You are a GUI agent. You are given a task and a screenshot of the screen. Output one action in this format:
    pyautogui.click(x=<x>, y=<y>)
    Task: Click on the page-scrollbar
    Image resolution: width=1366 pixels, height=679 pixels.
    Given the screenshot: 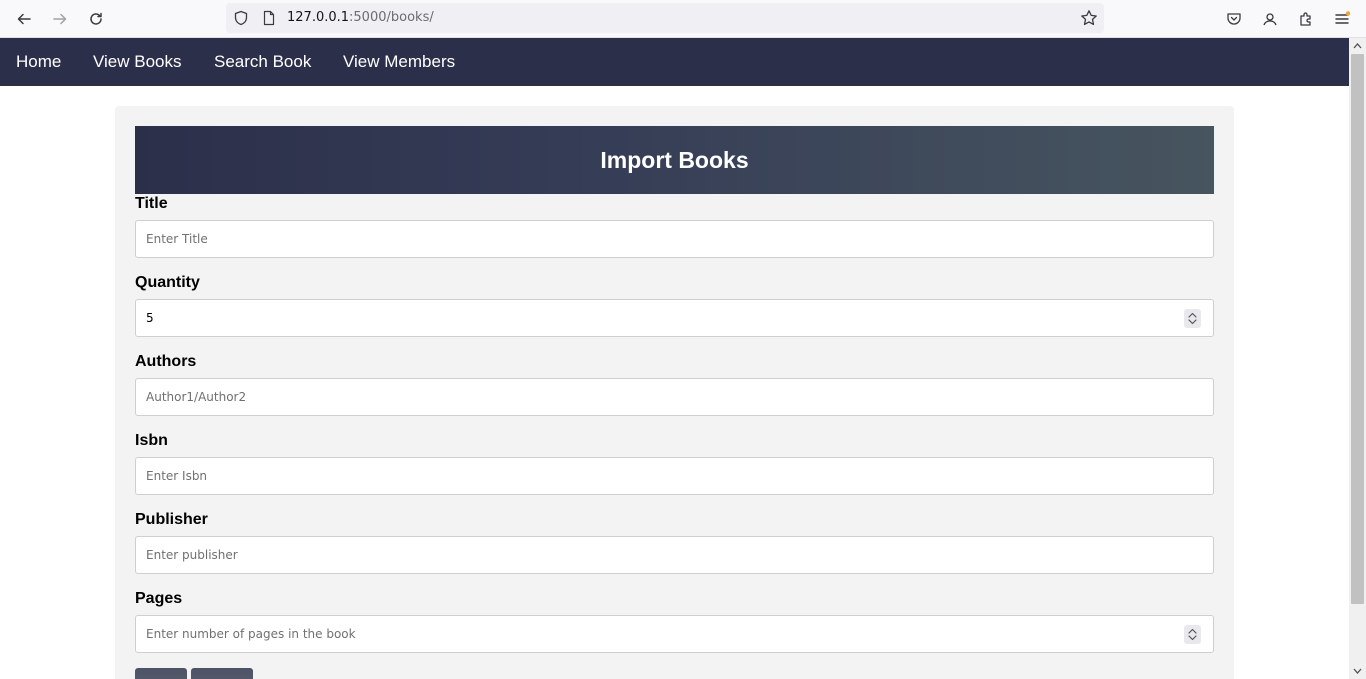 What is the action you would take?
    pyautogui.click(x=1357, y=358)
    